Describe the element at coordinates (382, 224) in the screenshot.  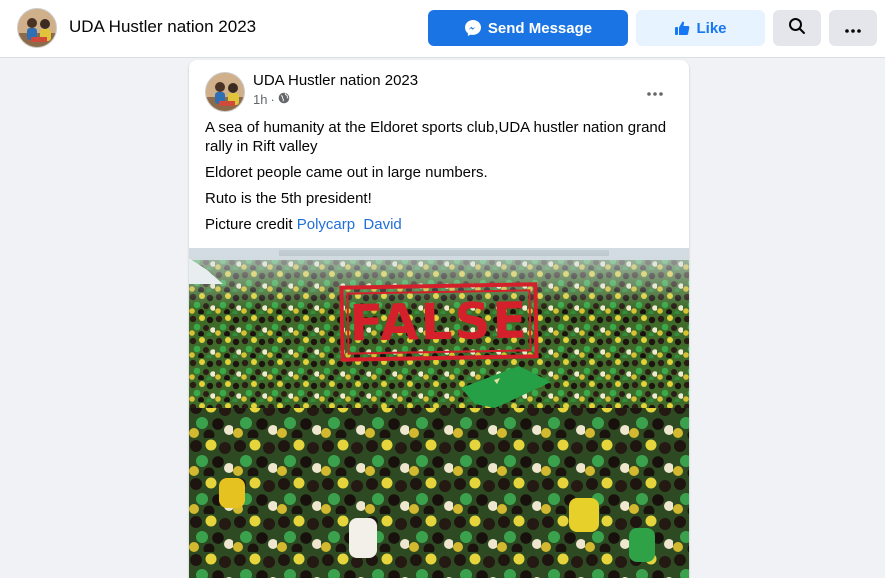
I see `credit-tag-last: David` at that location.